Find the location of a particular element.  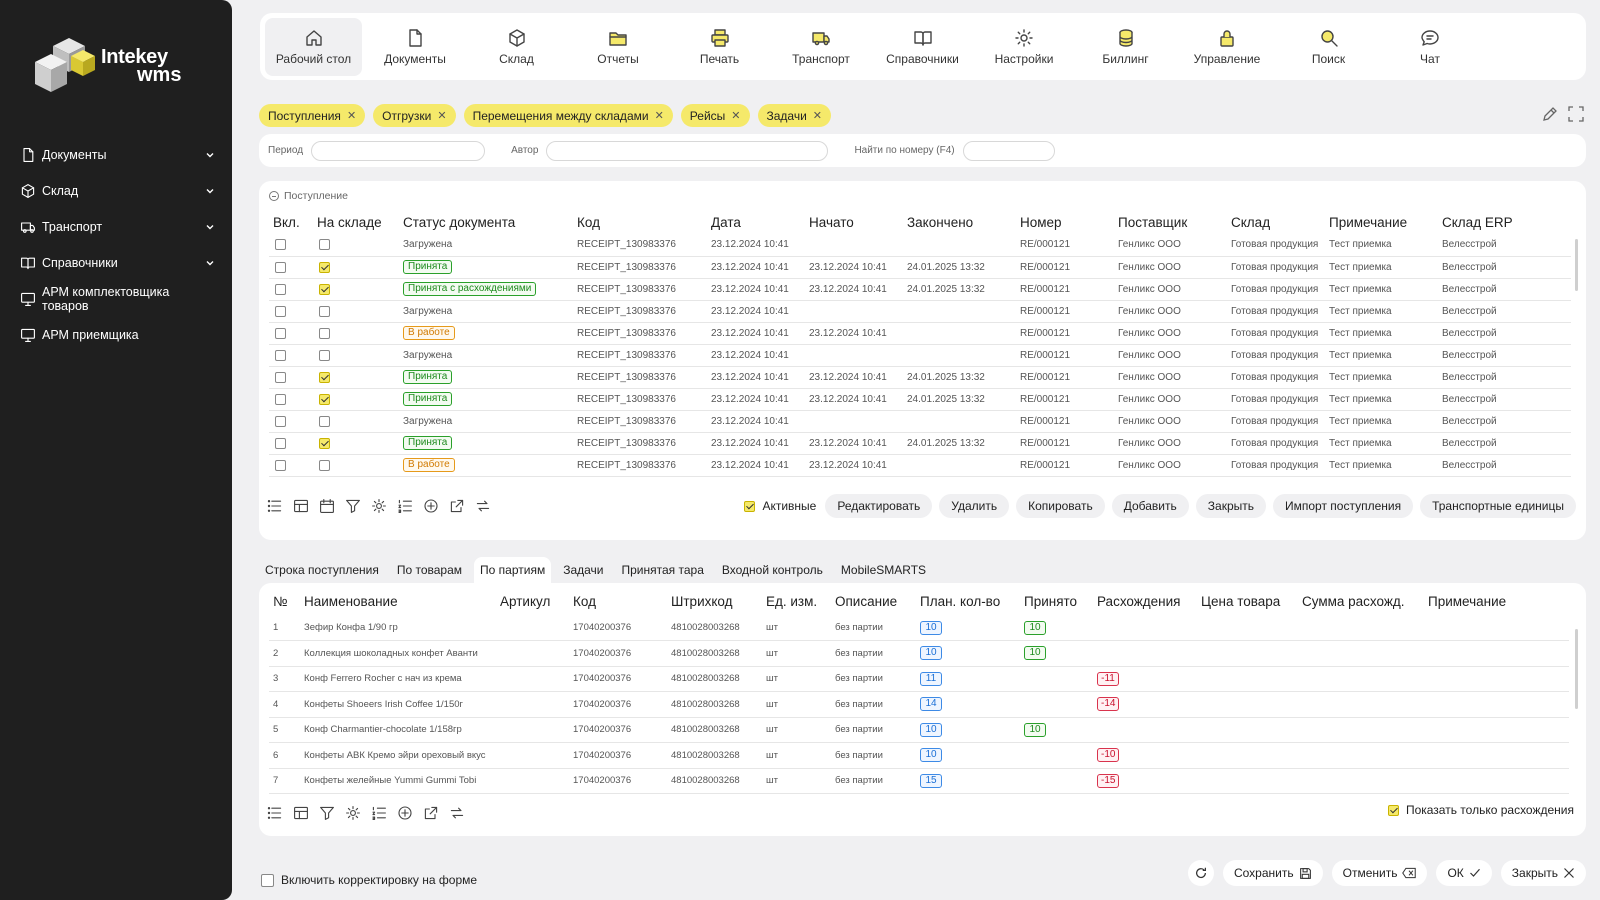

cancel-button: Отменить is located at coordinates (1379, 873).